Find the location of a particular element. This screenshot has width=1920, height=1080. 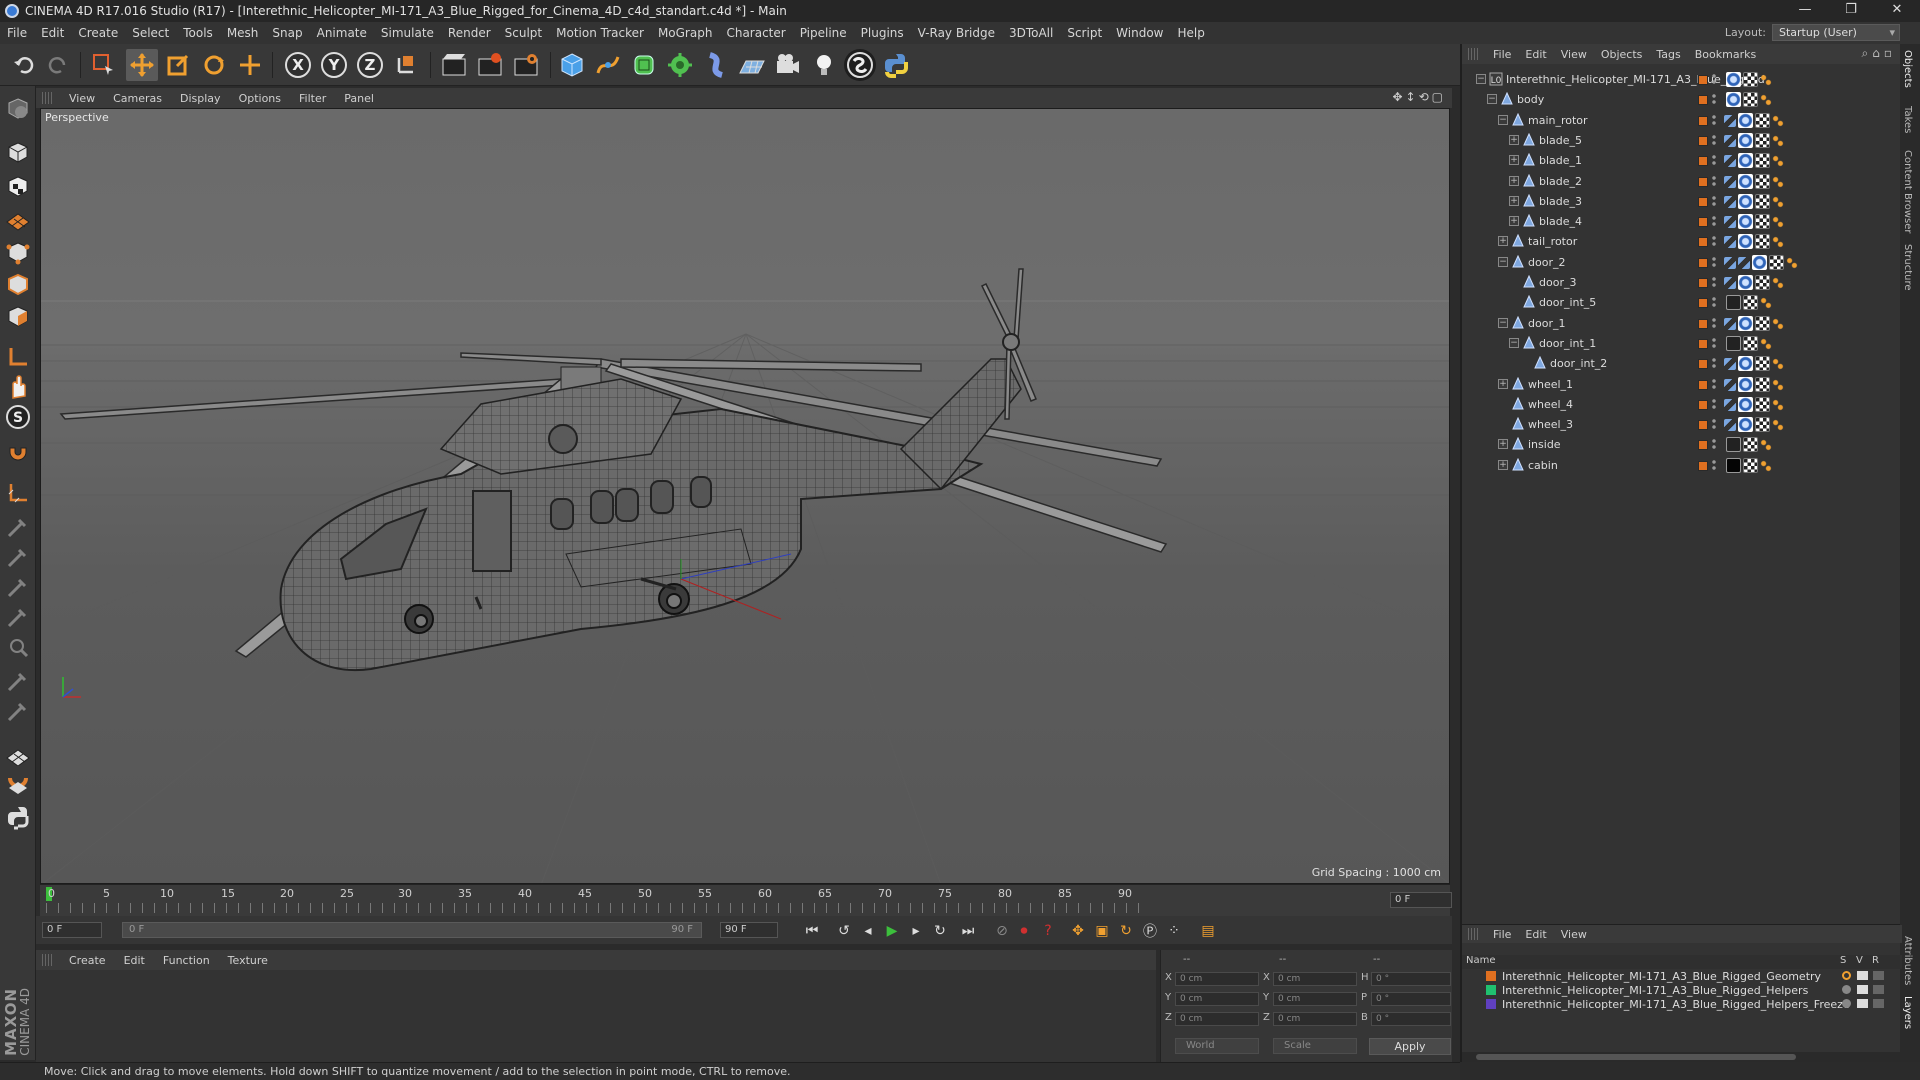

material-menu-create: Create is located at coordinates (87, 960).